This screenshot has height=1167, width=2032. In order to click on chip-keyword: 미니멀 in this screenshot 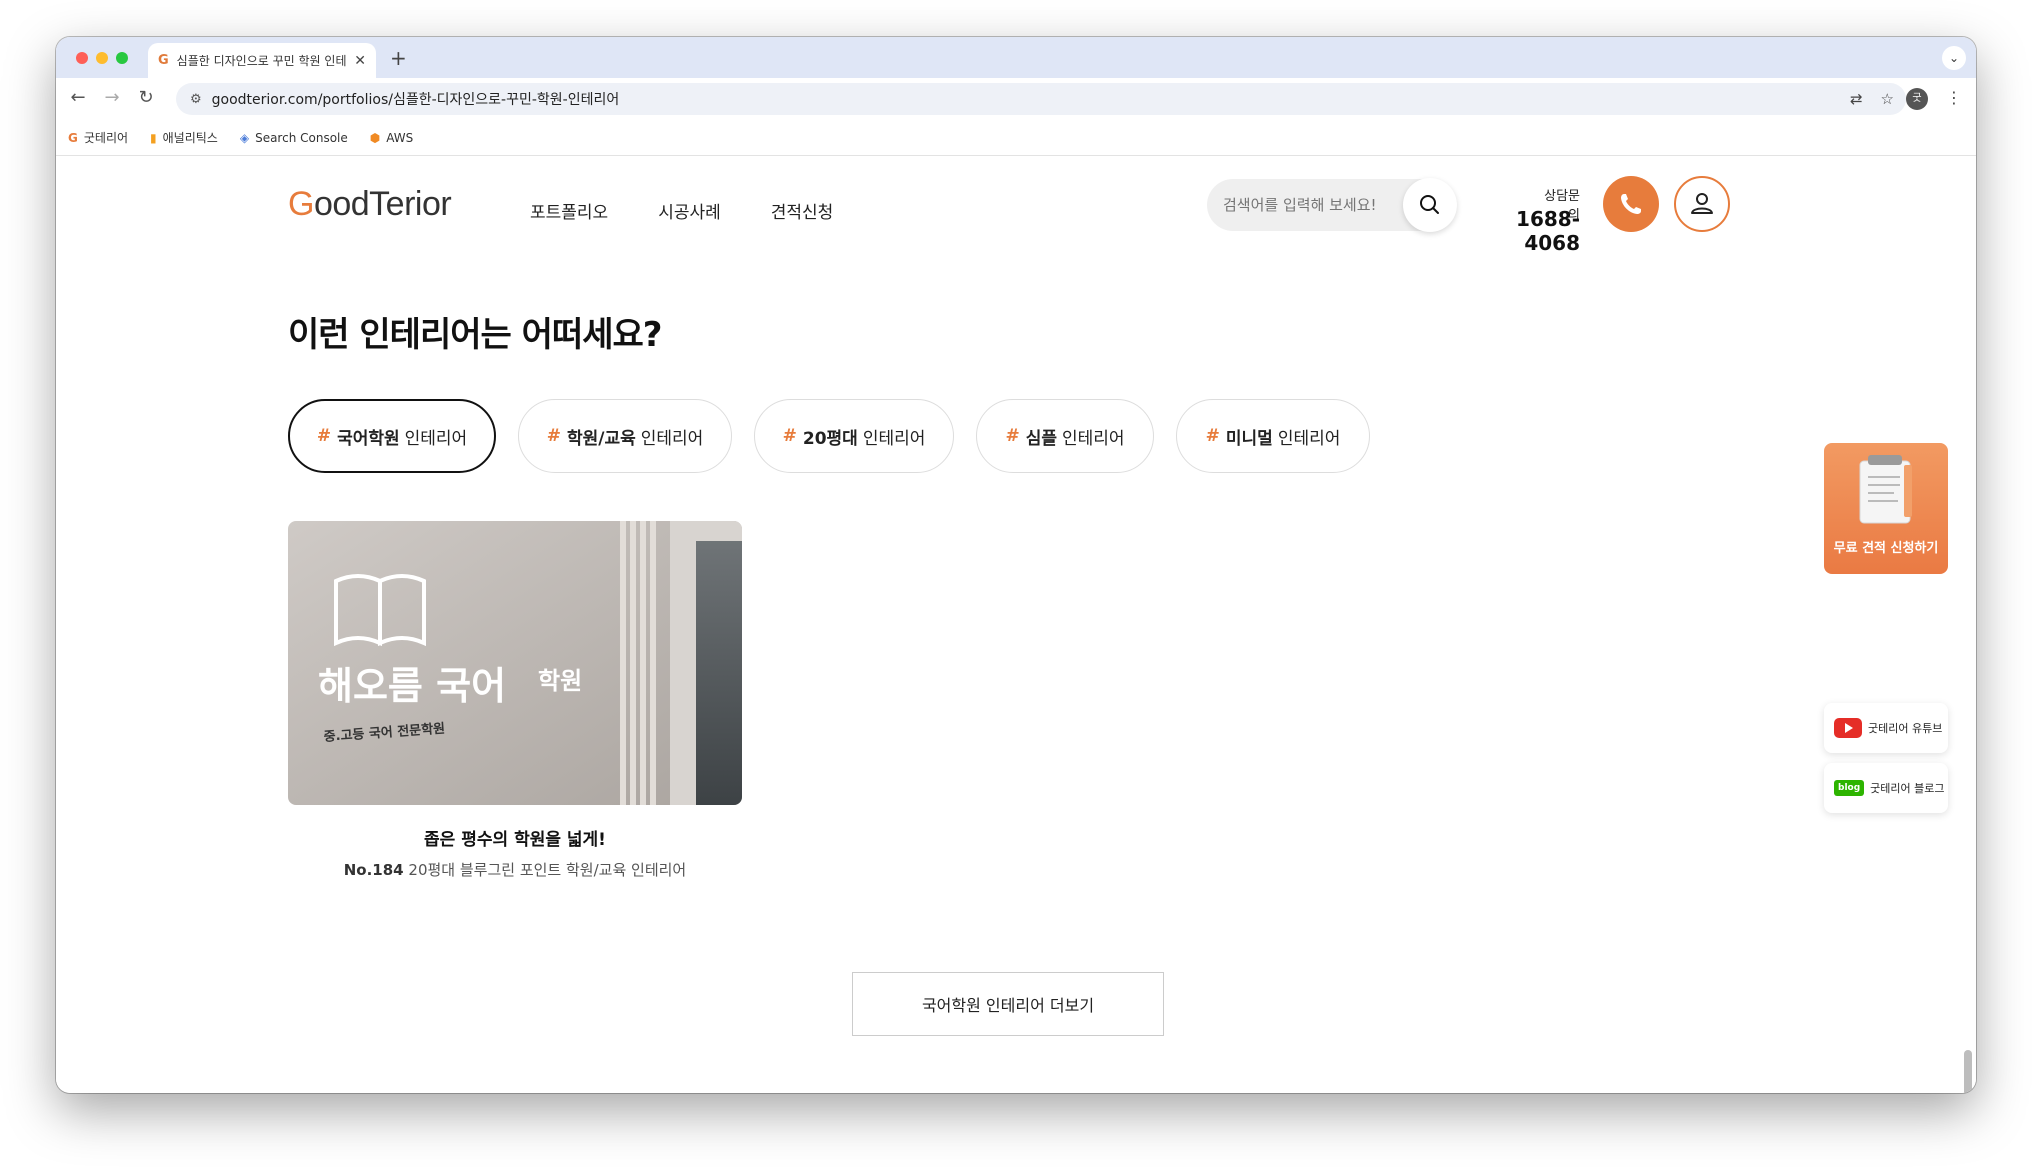, I will do `click(1249, 438)`.